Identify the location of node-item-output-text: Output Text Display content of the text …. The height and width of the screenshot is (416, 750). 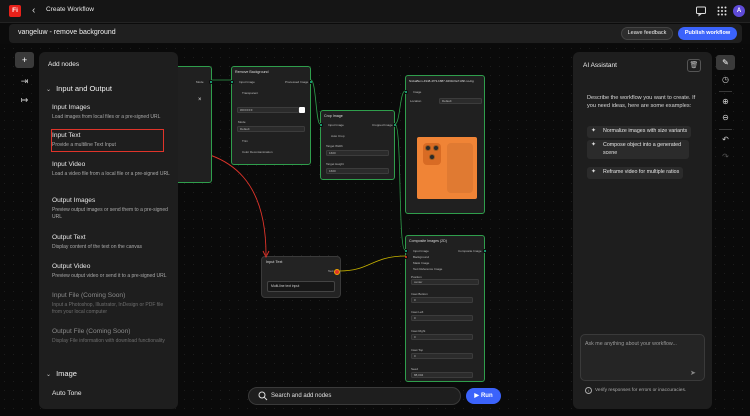
(111, 242).